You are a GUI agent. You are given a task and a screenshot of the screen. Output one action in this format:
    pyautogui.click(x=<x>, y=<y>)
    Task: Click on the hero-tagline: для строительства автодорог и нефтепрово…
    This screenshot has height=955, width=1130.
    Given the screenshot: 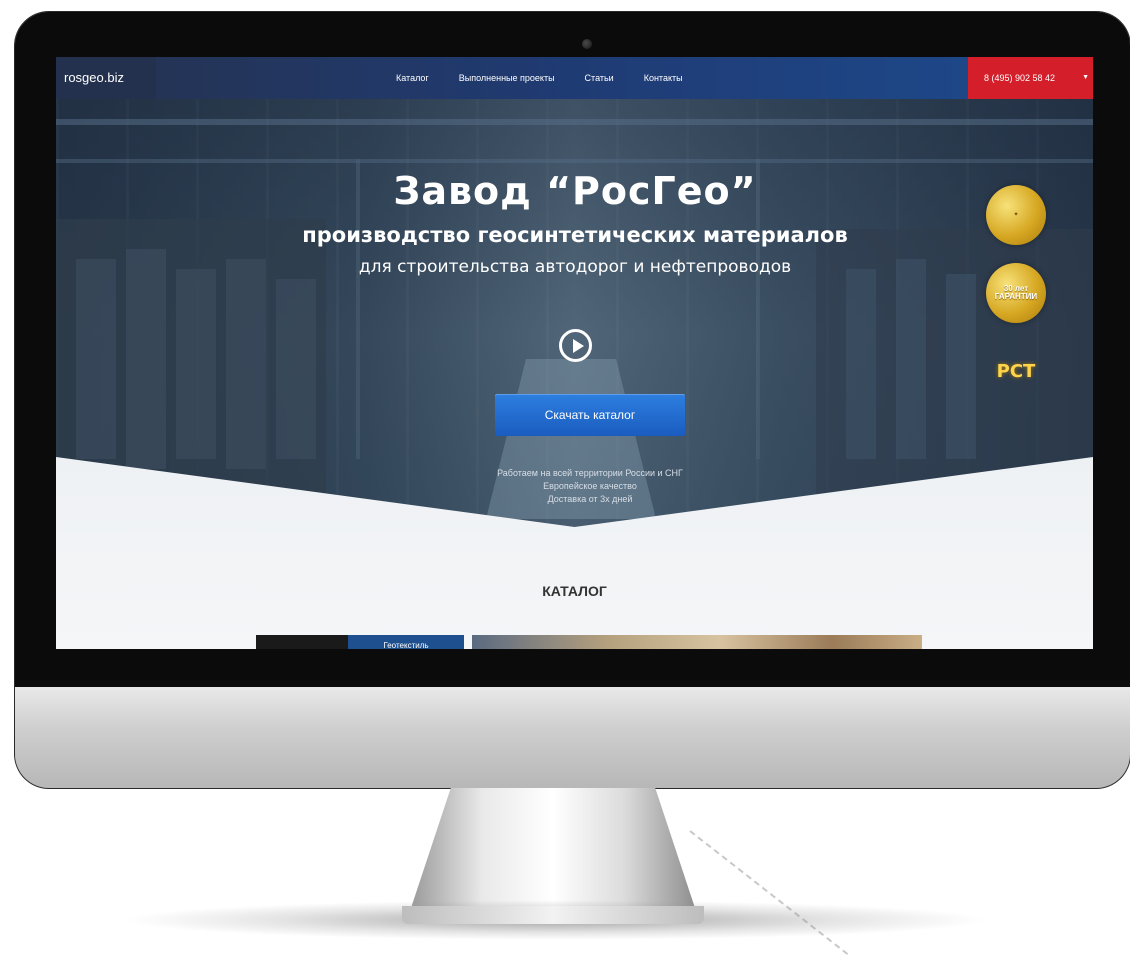 What is the action you would take?
    pyautogui.click(x=575, y=267)
    